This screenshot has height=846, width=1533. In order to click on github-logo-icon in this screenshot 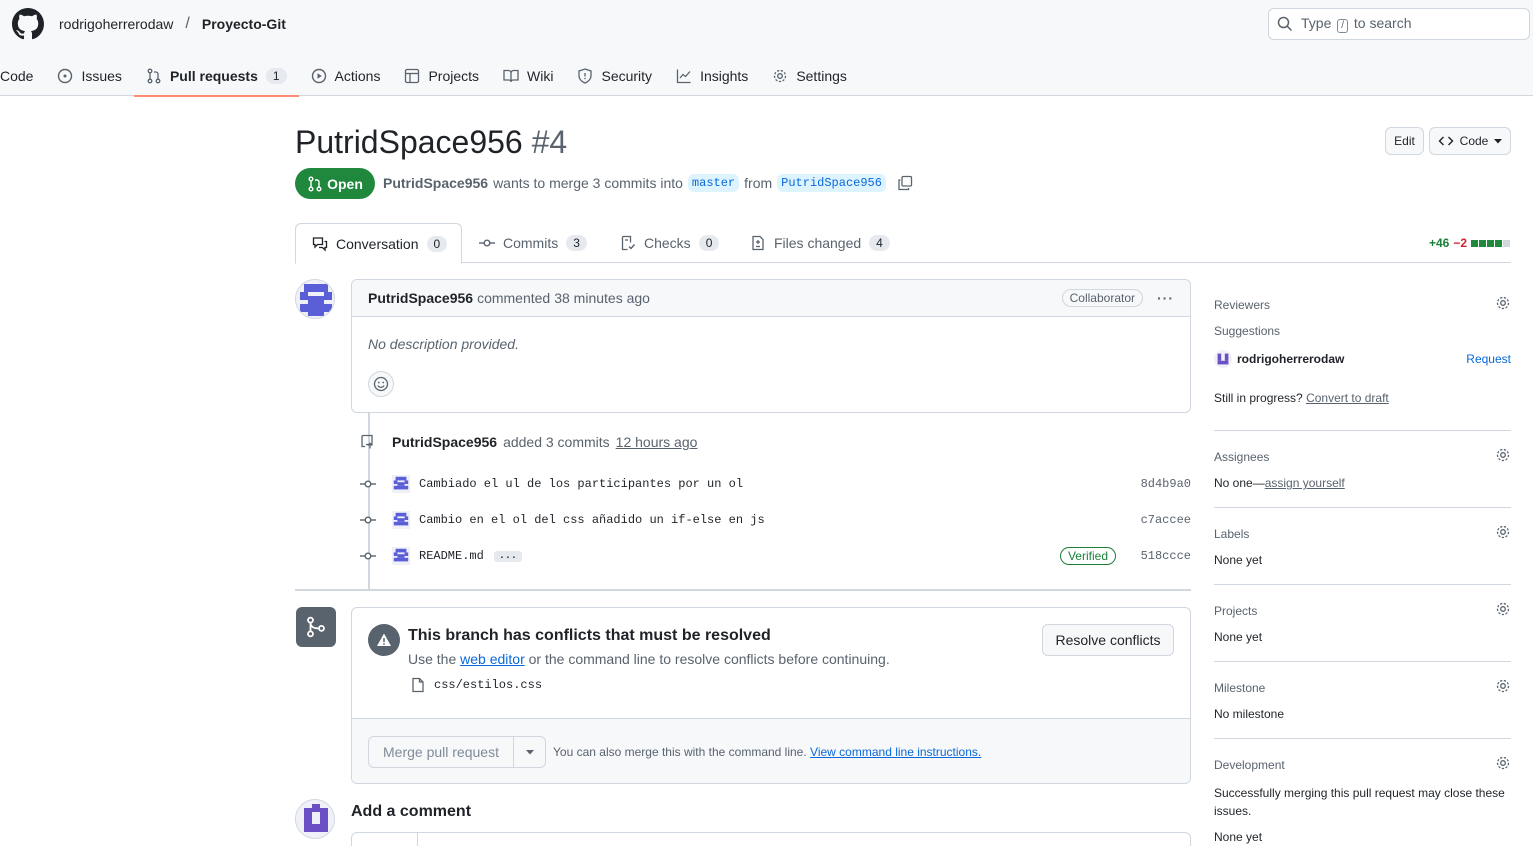, I will do `click(28, 24)`.